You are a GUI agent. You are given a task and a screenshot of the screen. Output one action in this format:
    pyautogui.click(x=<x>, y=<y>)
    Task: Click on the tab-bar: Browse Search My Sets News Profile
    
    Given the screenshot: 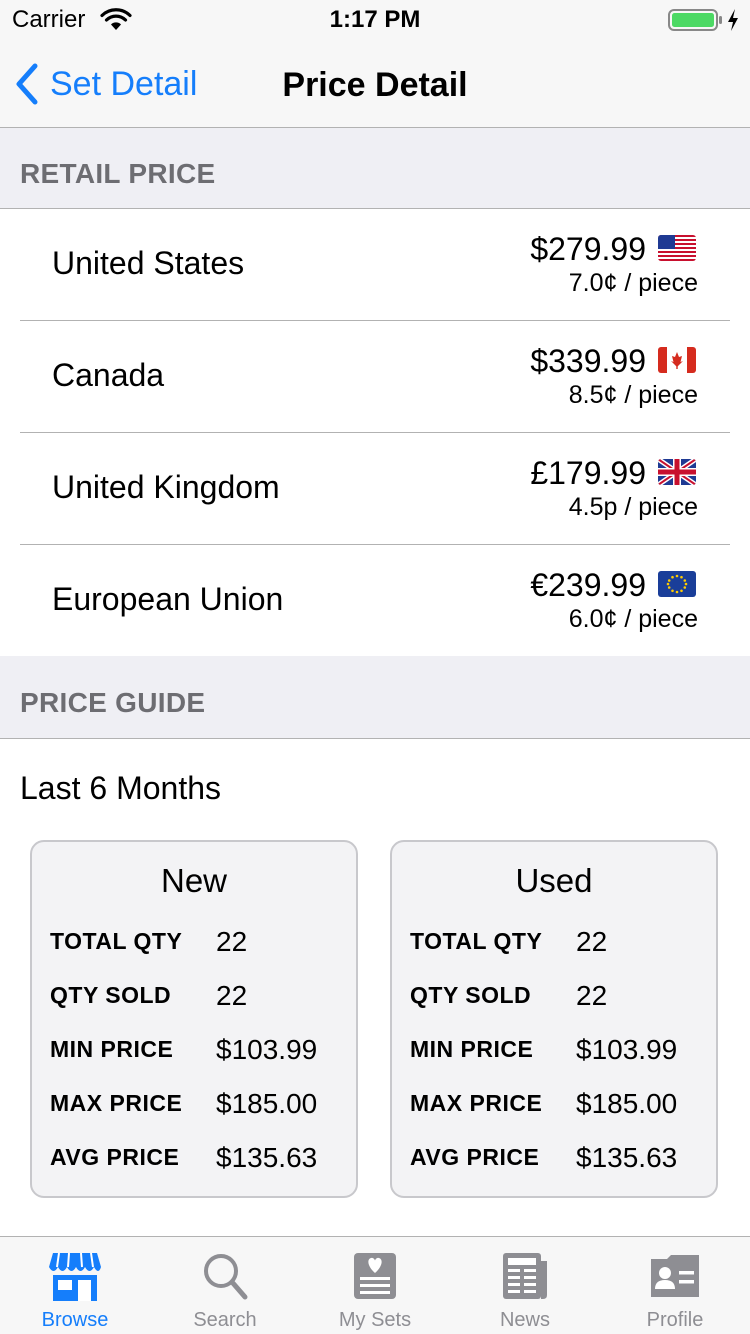 What is the action you would take?
    pyautogui.click(x=375, y=1285)
    